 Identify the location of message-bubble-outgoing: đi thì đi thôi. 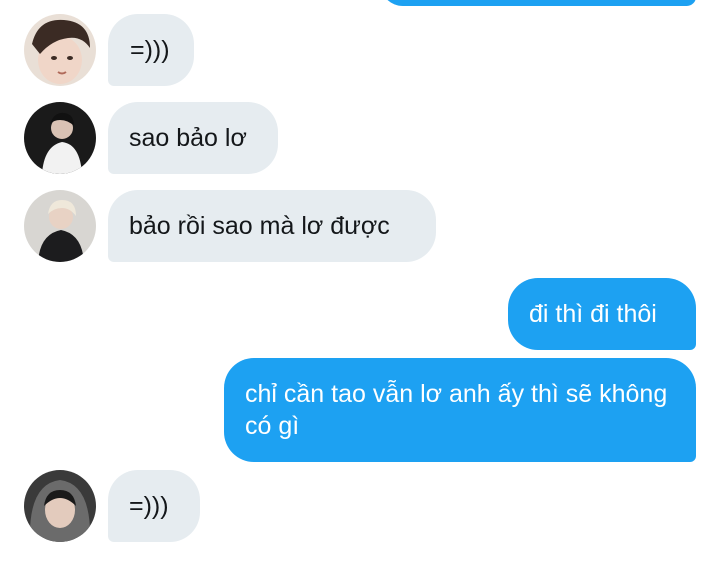
(602, 314).